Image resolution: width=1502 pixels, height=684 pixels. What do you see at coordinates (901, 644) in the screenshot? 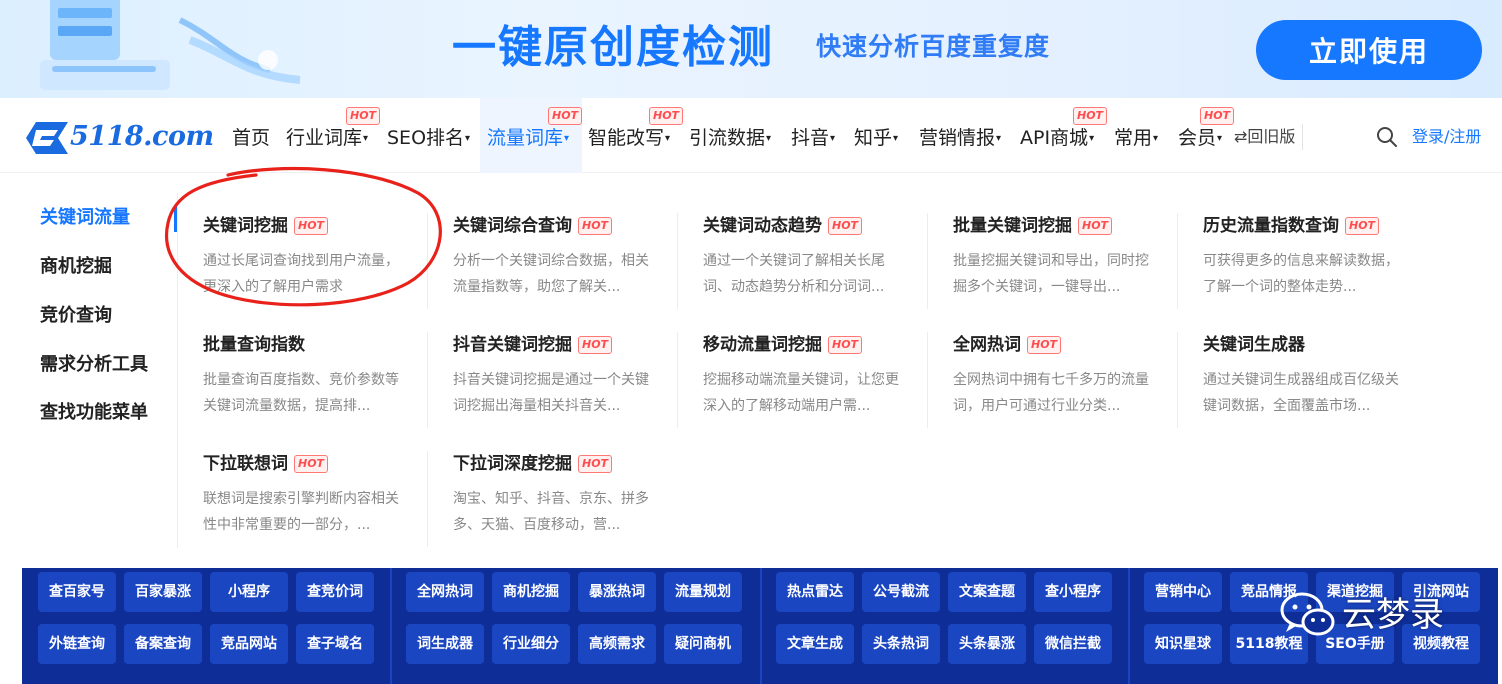
I see `quick-link-toutiao-words: 头条热词` at bounding box center [901, 644].